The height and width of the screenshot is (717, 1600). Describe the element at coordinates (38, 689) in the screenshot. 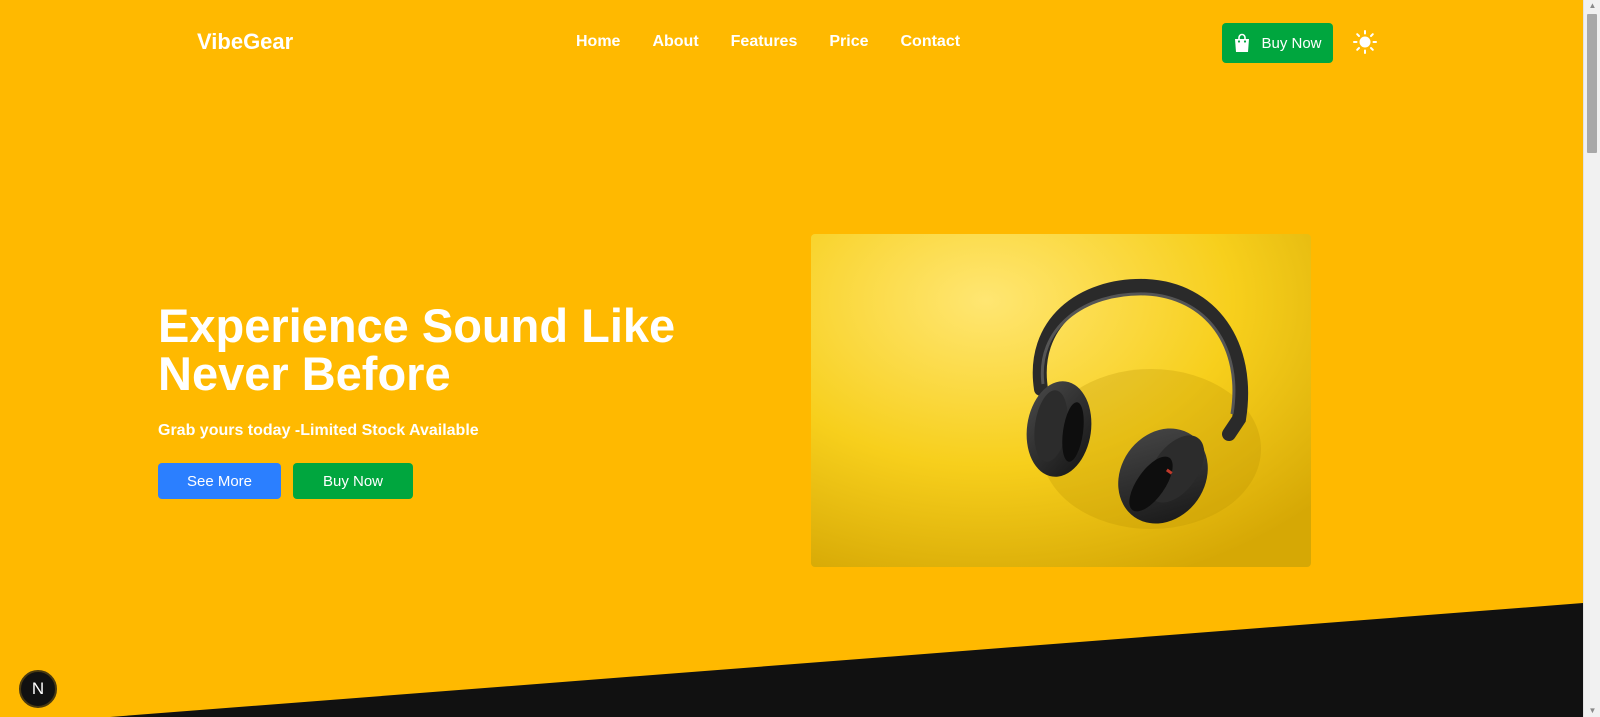

I see `next-dev-badge: N` at that location.